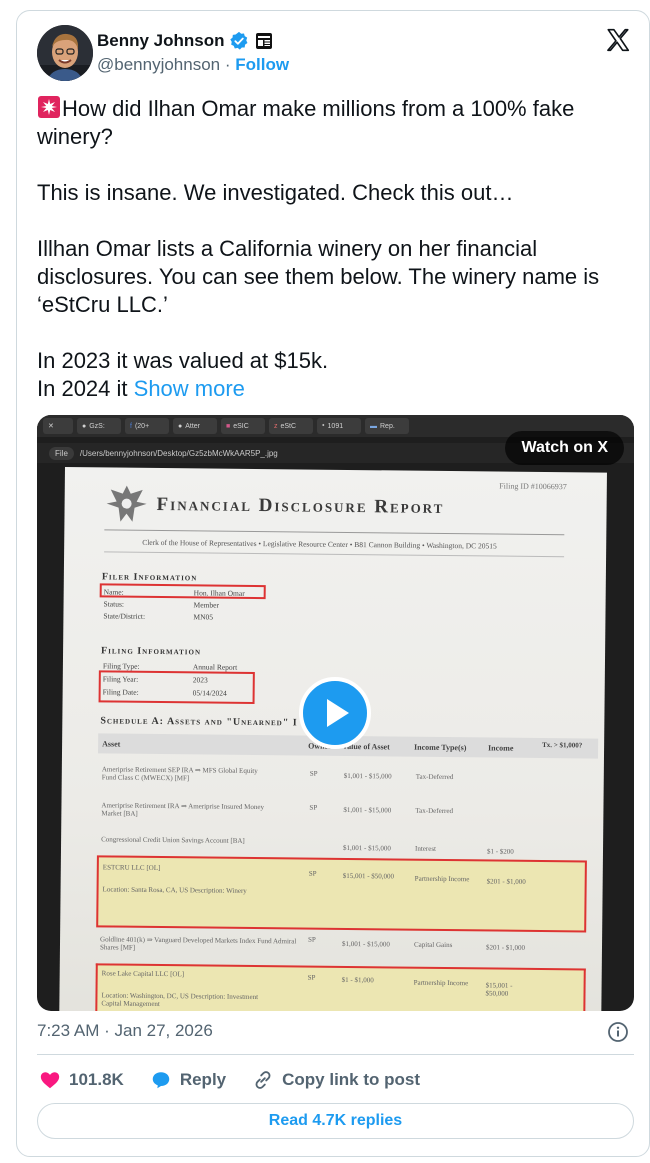  What do you see at coordinates (203, 617) in the screenshot?
I see `filer-value: MN05` at bounding box center [203, 617].